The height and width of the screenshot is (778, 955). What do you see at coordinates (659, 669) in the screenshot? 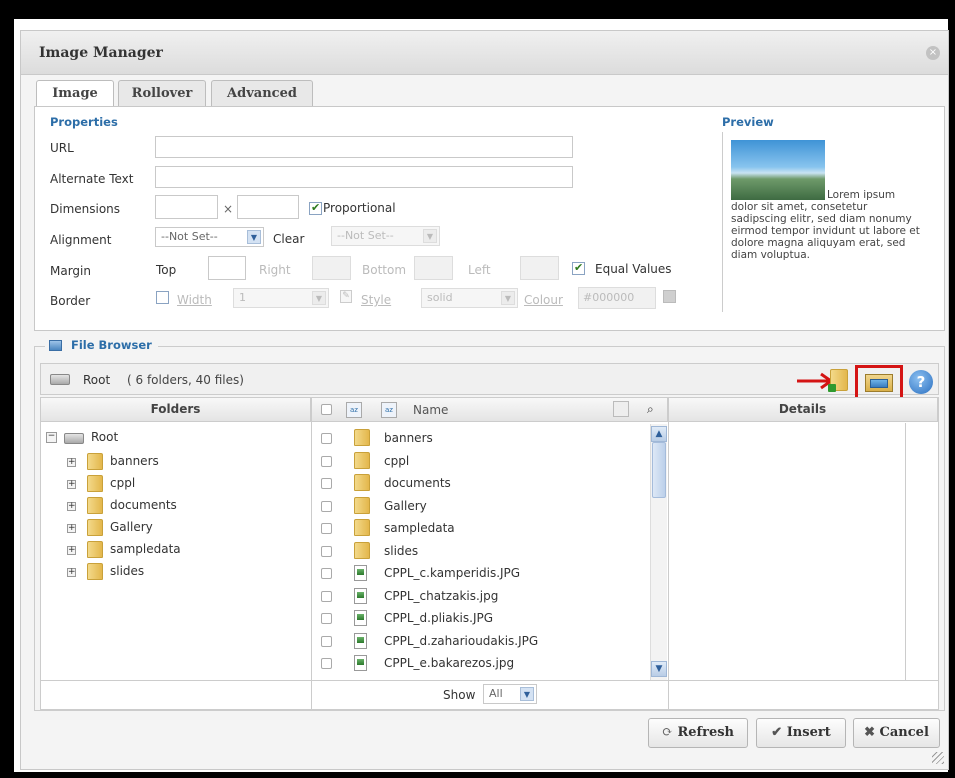
I see `scroll-down-icon: ▼` at bounding box center [659, 669].